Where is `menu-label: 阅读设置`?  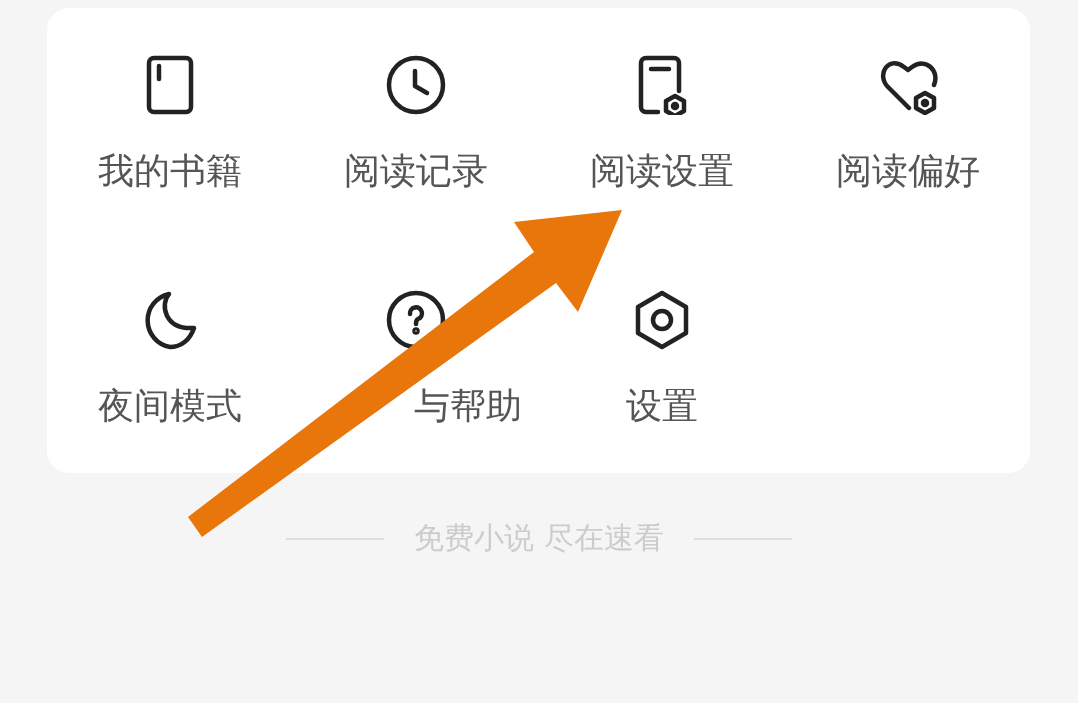
menu-label: 阅读设置 is located at coordinates (662, 171).